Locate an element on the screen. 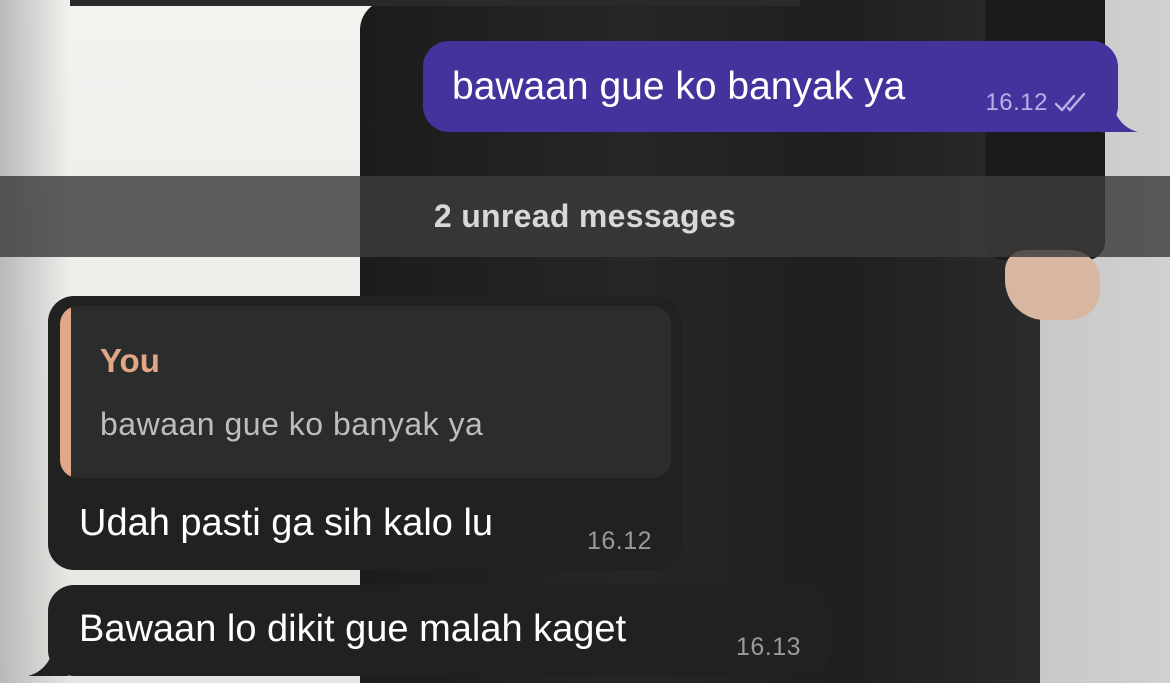  unread-messages-separator: 2 unread messages is located at coordinates (585, 216).